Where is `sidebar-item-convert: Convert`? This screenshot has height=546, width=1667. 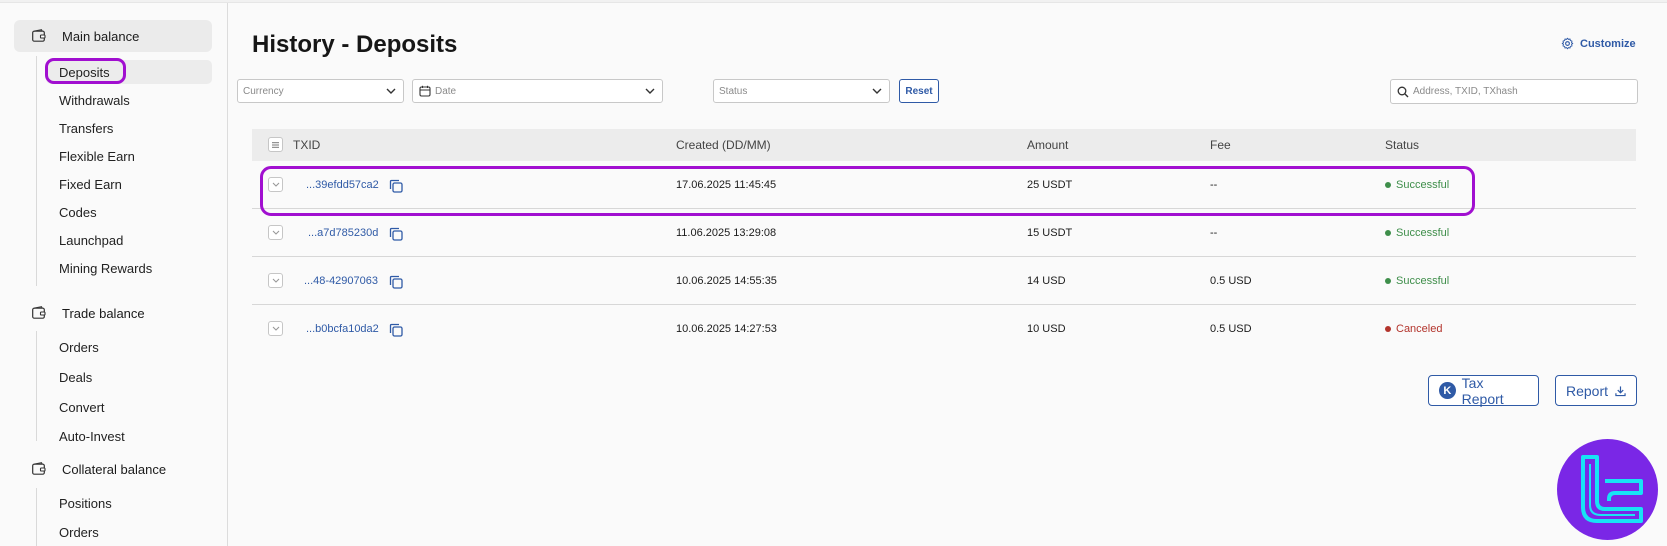 sidebar-item-convert: Convert is located at coordinates (82, 407).